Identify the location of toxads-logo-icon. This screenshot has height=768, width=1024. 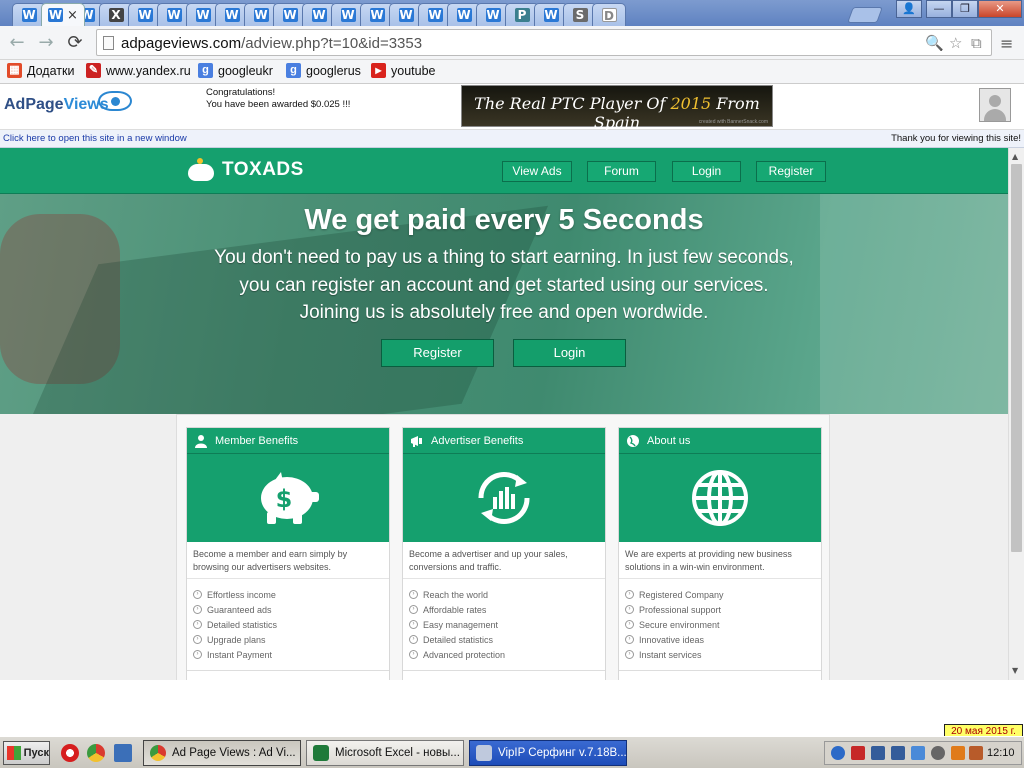
(201, 170).